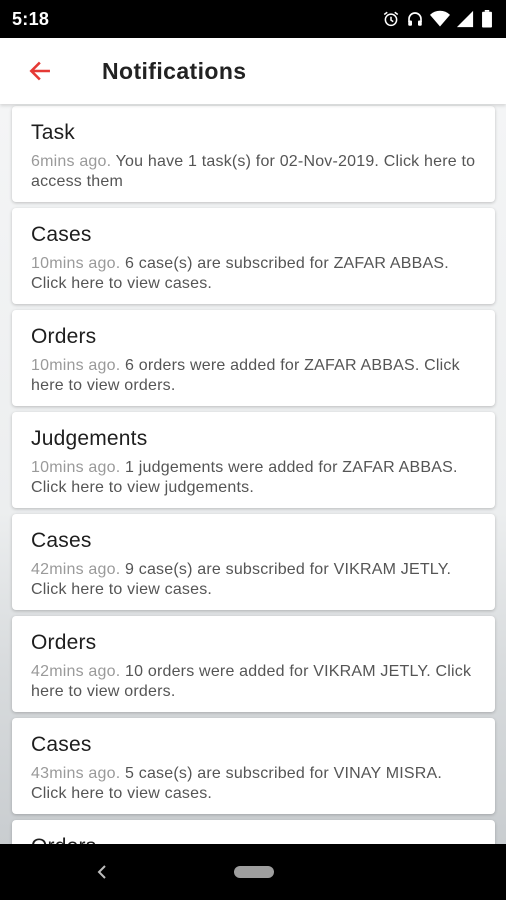 This screenshot has height=900, width=506. What do you see at coordinates (415, 19) in the screenshot?
I see `headset-icon` at bounding box center [415, 19].